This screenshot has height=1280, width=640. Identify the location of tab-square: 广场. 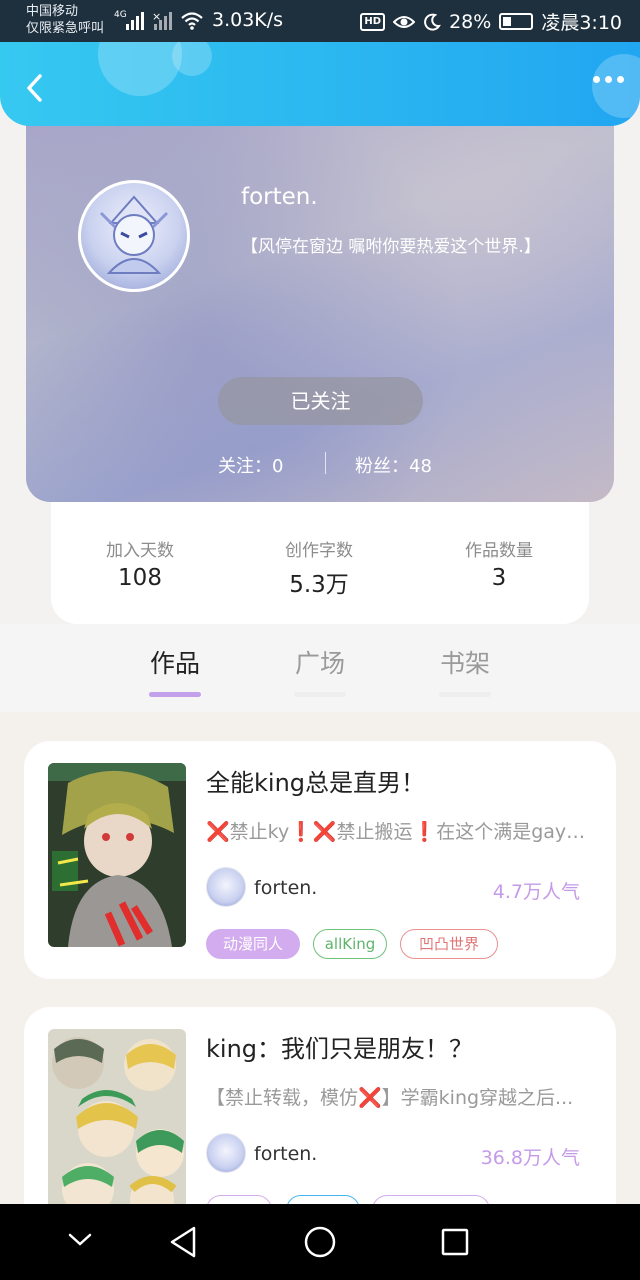
(320, 670).